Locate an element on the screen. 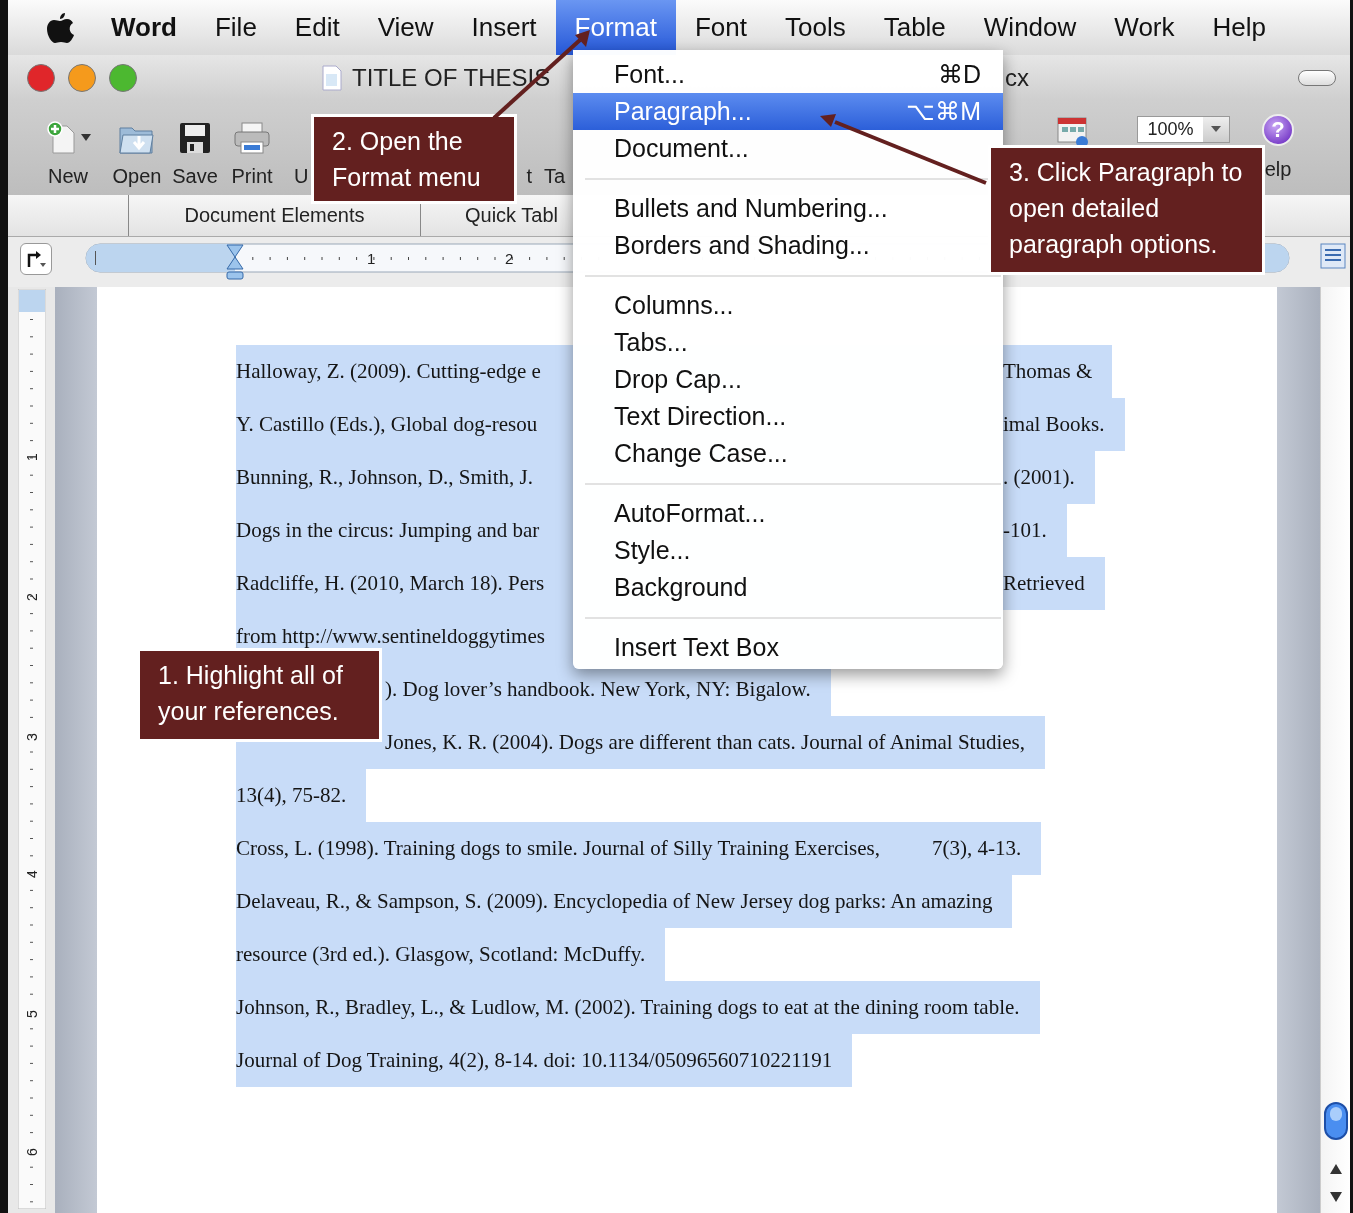 The width and height of the screenshot is (1353, 1213). reference-text: -101. is located at coordinates (1035, 530).